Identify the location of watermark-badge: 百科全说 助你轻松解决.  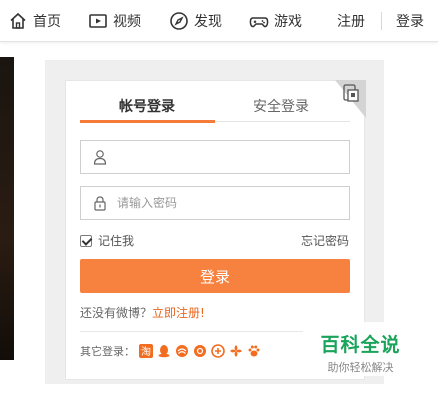
(360, 349).